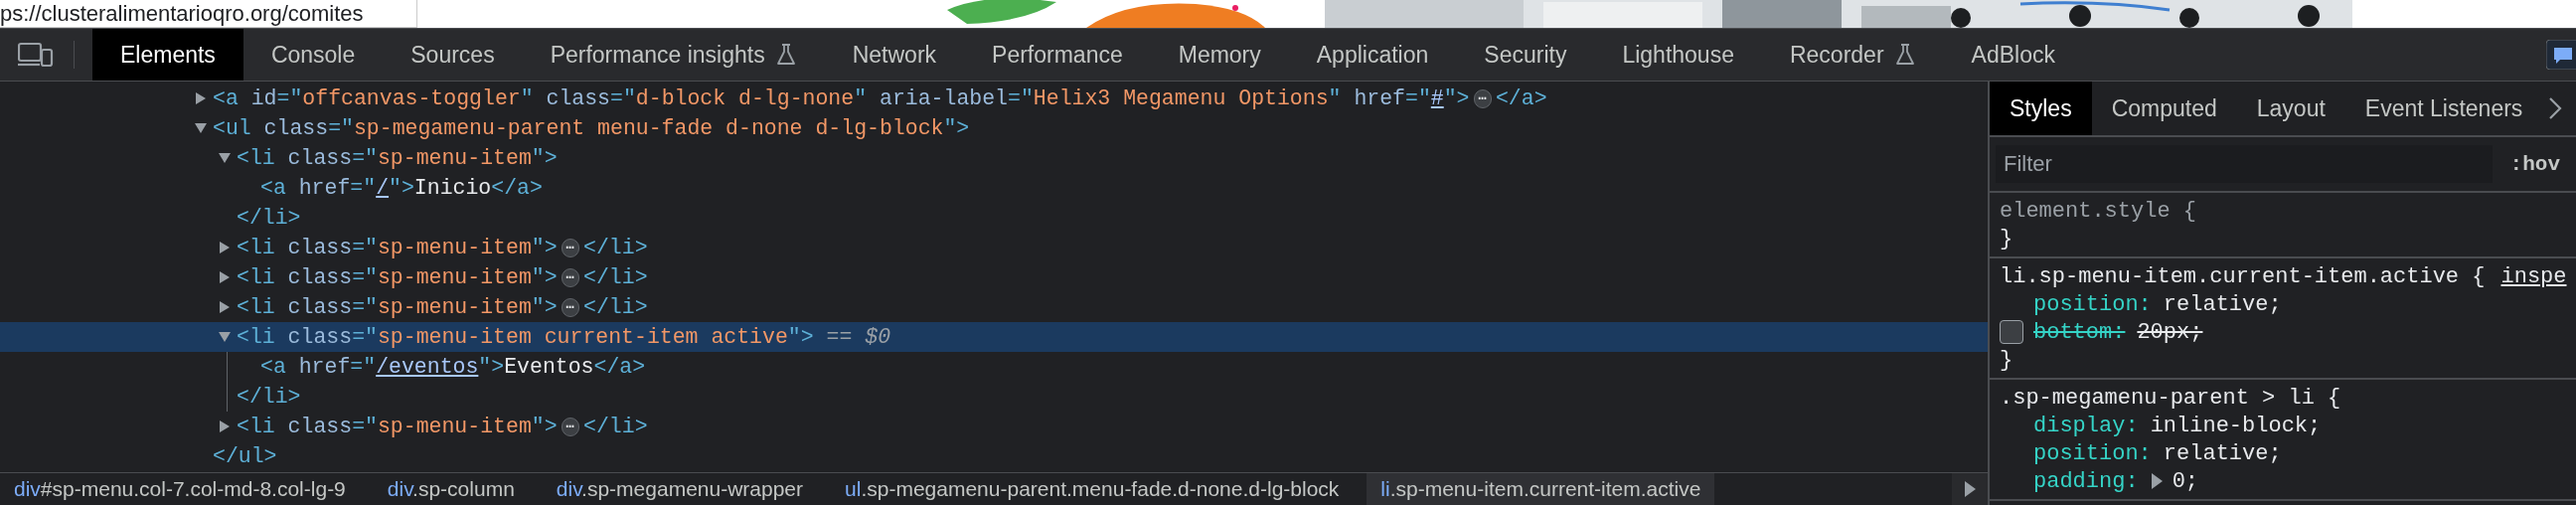 Image resolution: width=2576 pixels, height=505 pixels. I want to click on source-link: inspe, so click(2533, 276).